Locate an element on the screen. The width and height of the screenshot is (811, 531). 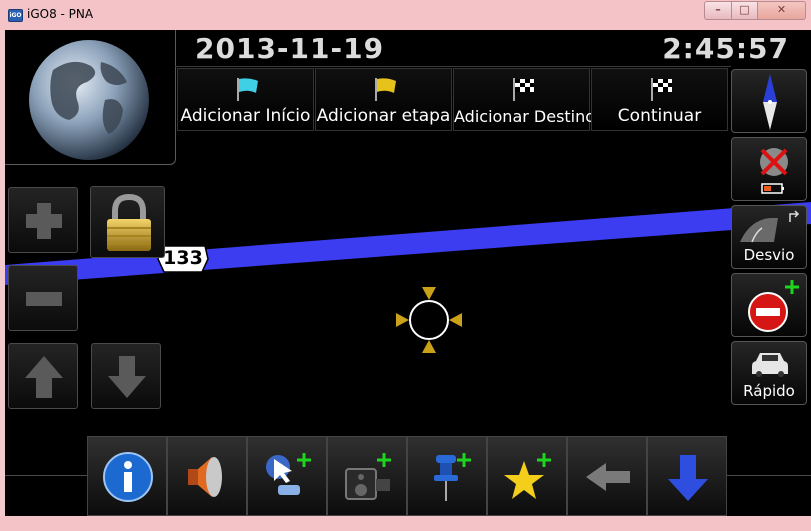
close-button: ✕ is located at coordinates (781, 10).